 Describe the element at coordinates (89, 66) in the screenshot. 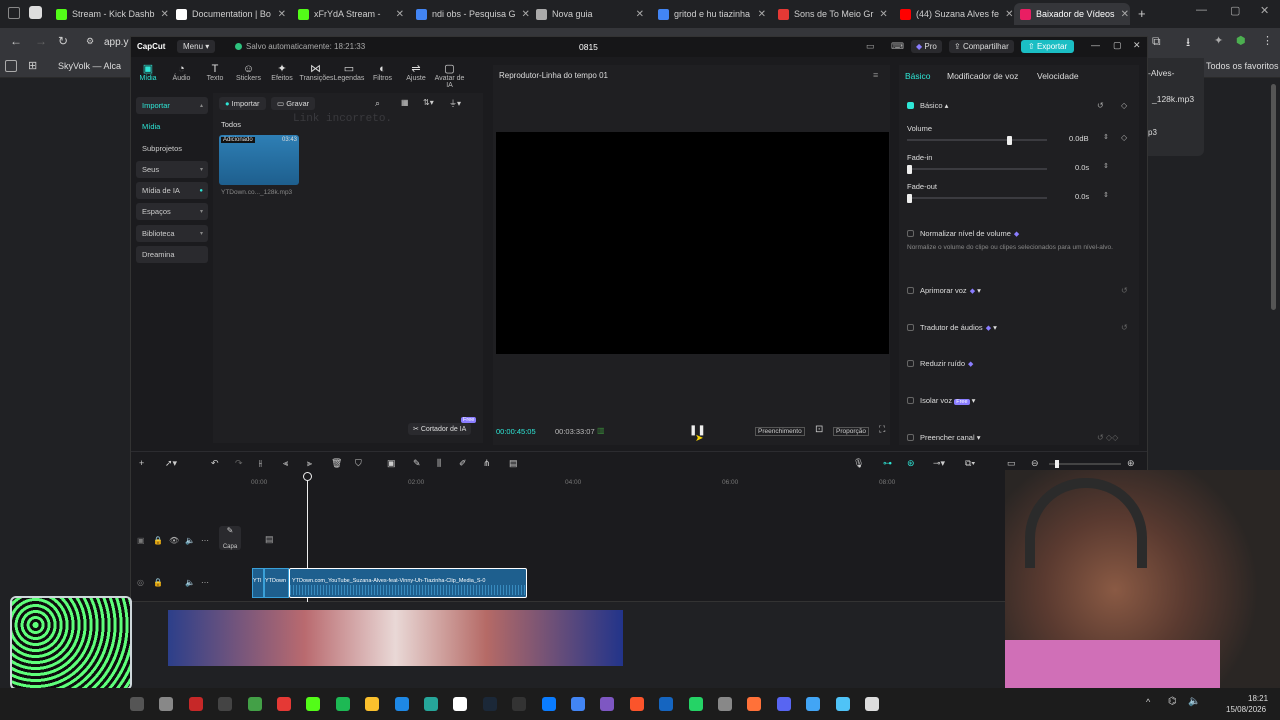

I see `bookmark-skyvolk: SkyVolk — Alca` at that location.